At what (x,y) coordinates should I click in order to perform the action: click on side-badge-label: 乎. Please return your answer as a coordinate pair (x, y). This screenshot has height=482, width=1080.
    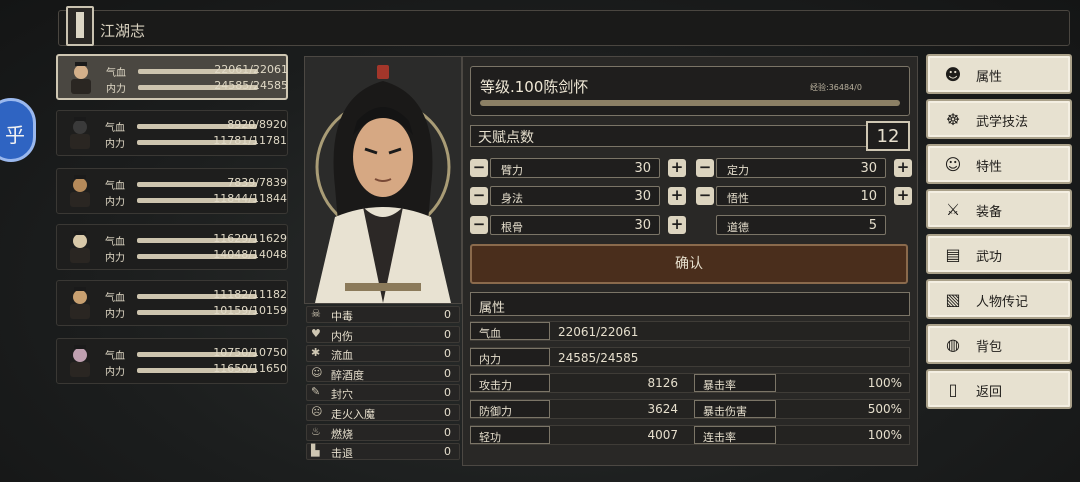
    Looking at the image, I should click on (15, 135).